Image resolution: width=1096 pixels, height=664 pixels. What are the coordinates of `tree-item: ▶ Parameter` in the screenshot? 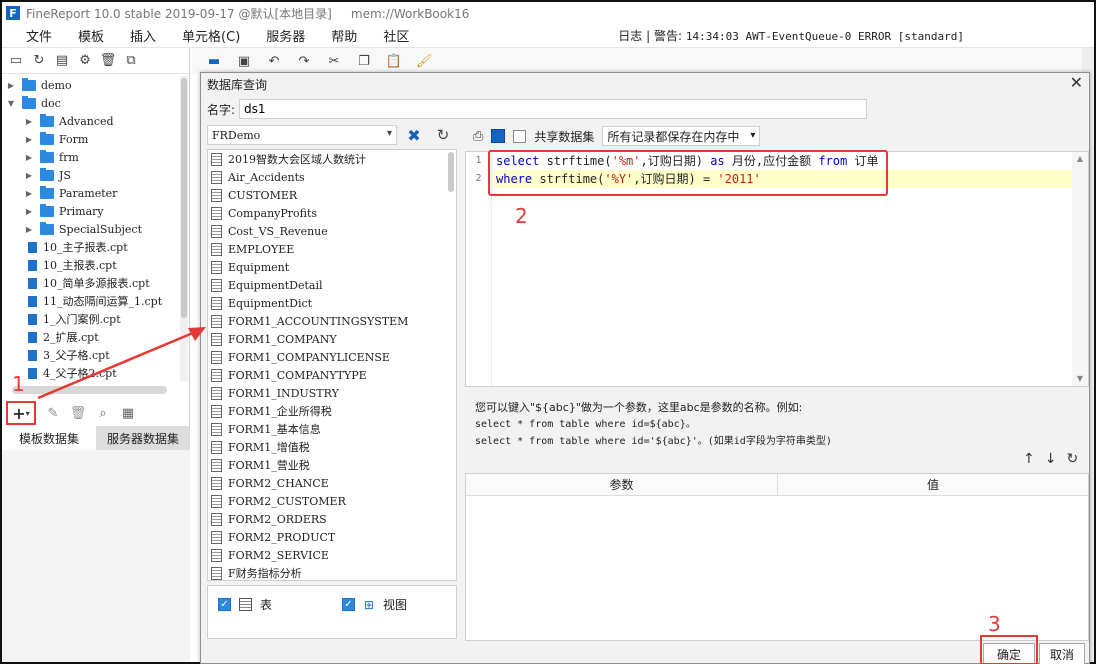 It's located at (91, 193).